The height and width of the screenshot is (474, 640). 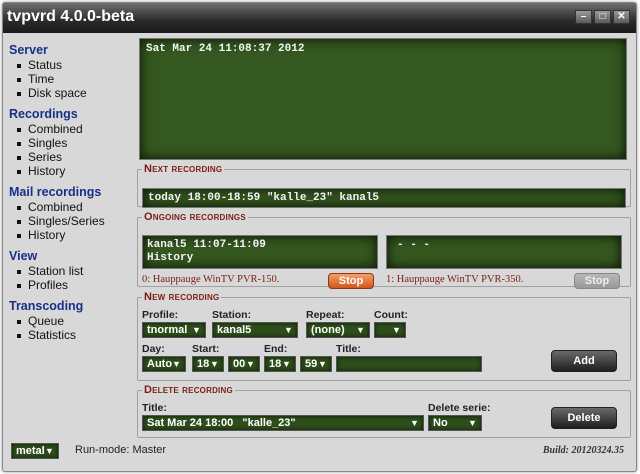 What do you see at coordinates (504, 252) in the screenshot?
I see `tuner1-display: - - -` at bounding box center [504, 252].